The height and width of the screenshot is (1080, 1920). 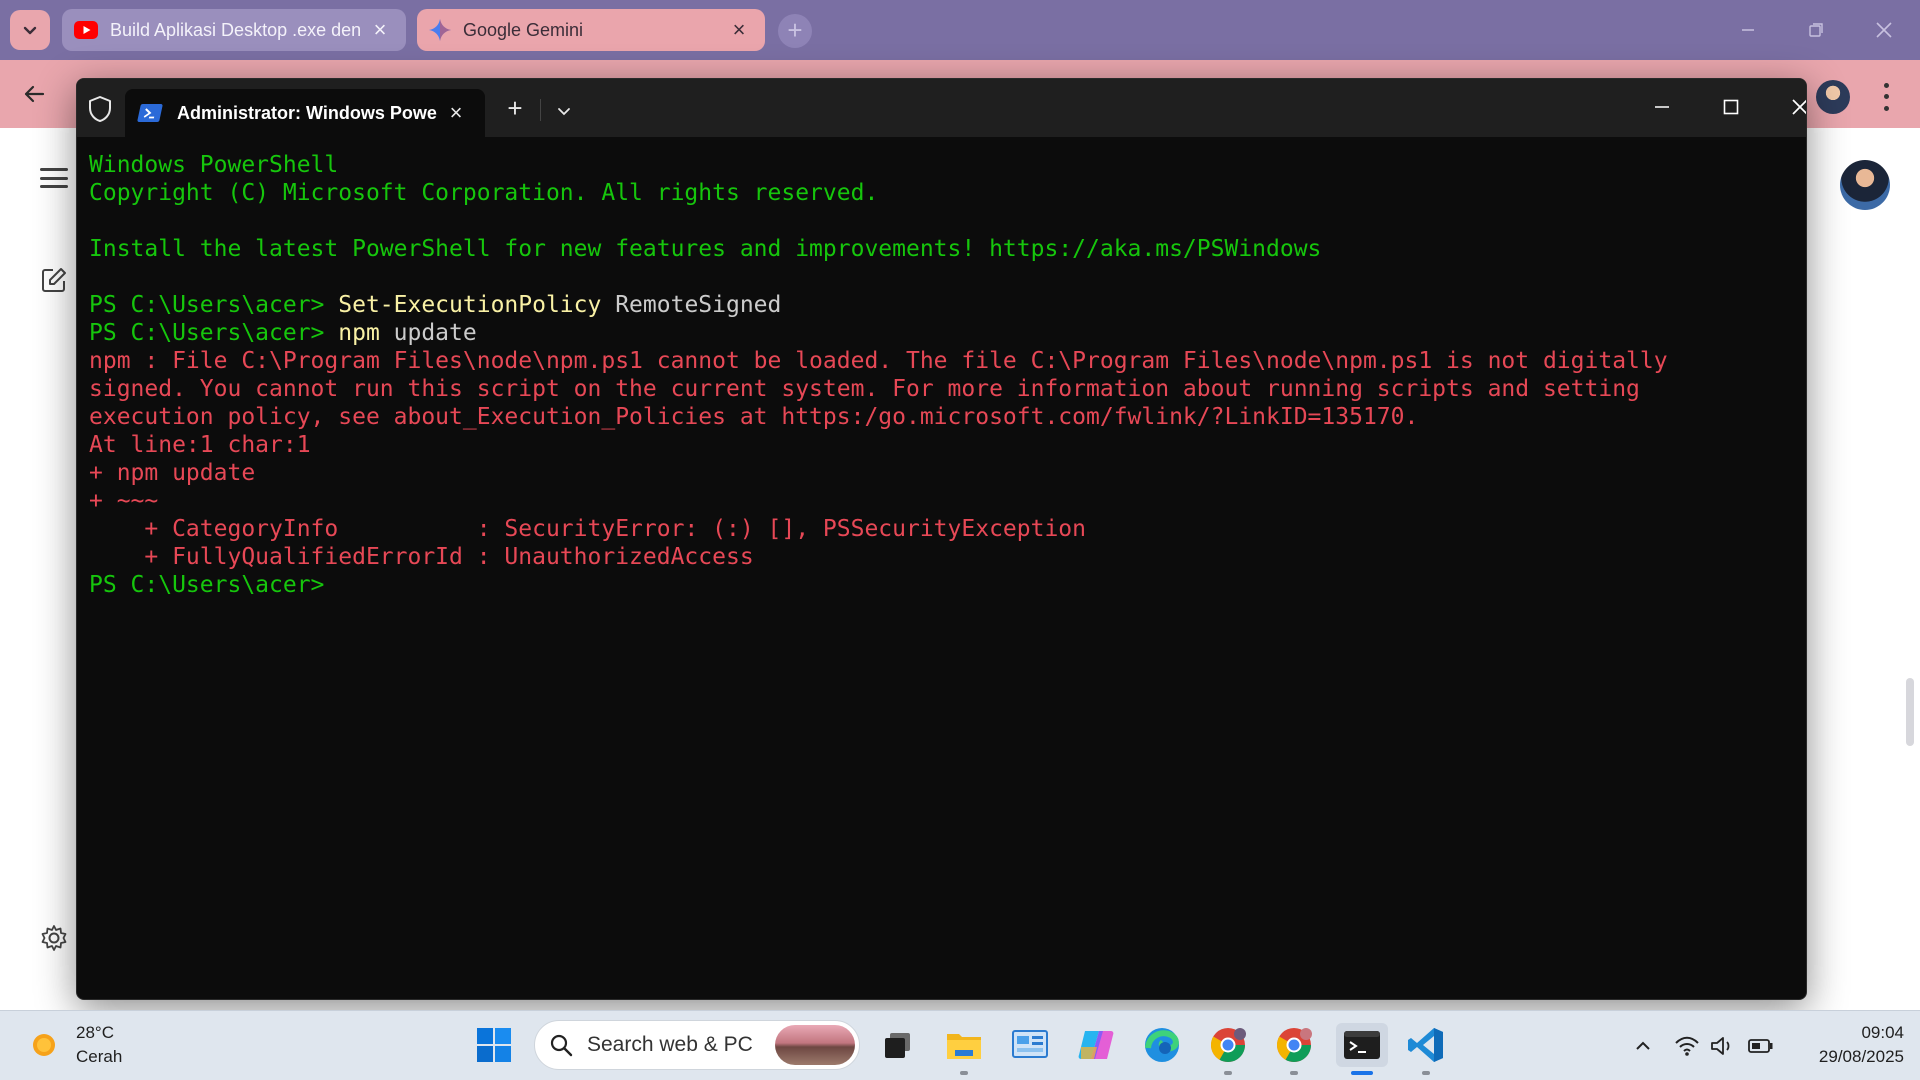 I want to click on terminal-line: + npm update, so click(x=942, y=473).